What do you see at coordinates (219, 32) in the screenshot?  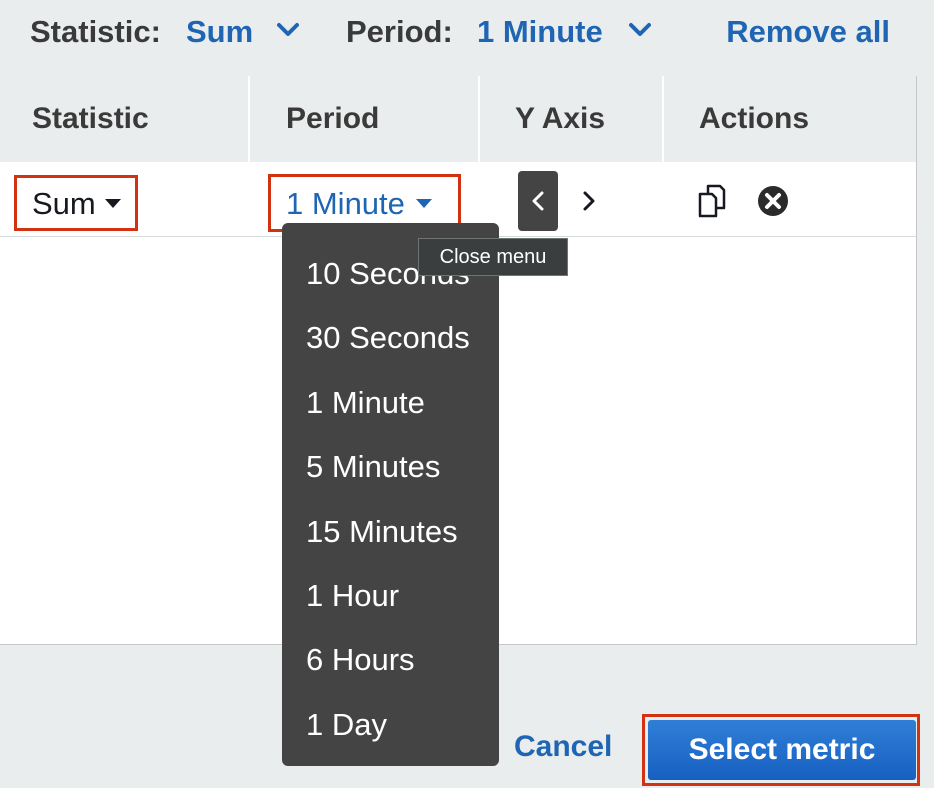 I see `statistic-dropdown: Sum` at bounding box center [219, 32].